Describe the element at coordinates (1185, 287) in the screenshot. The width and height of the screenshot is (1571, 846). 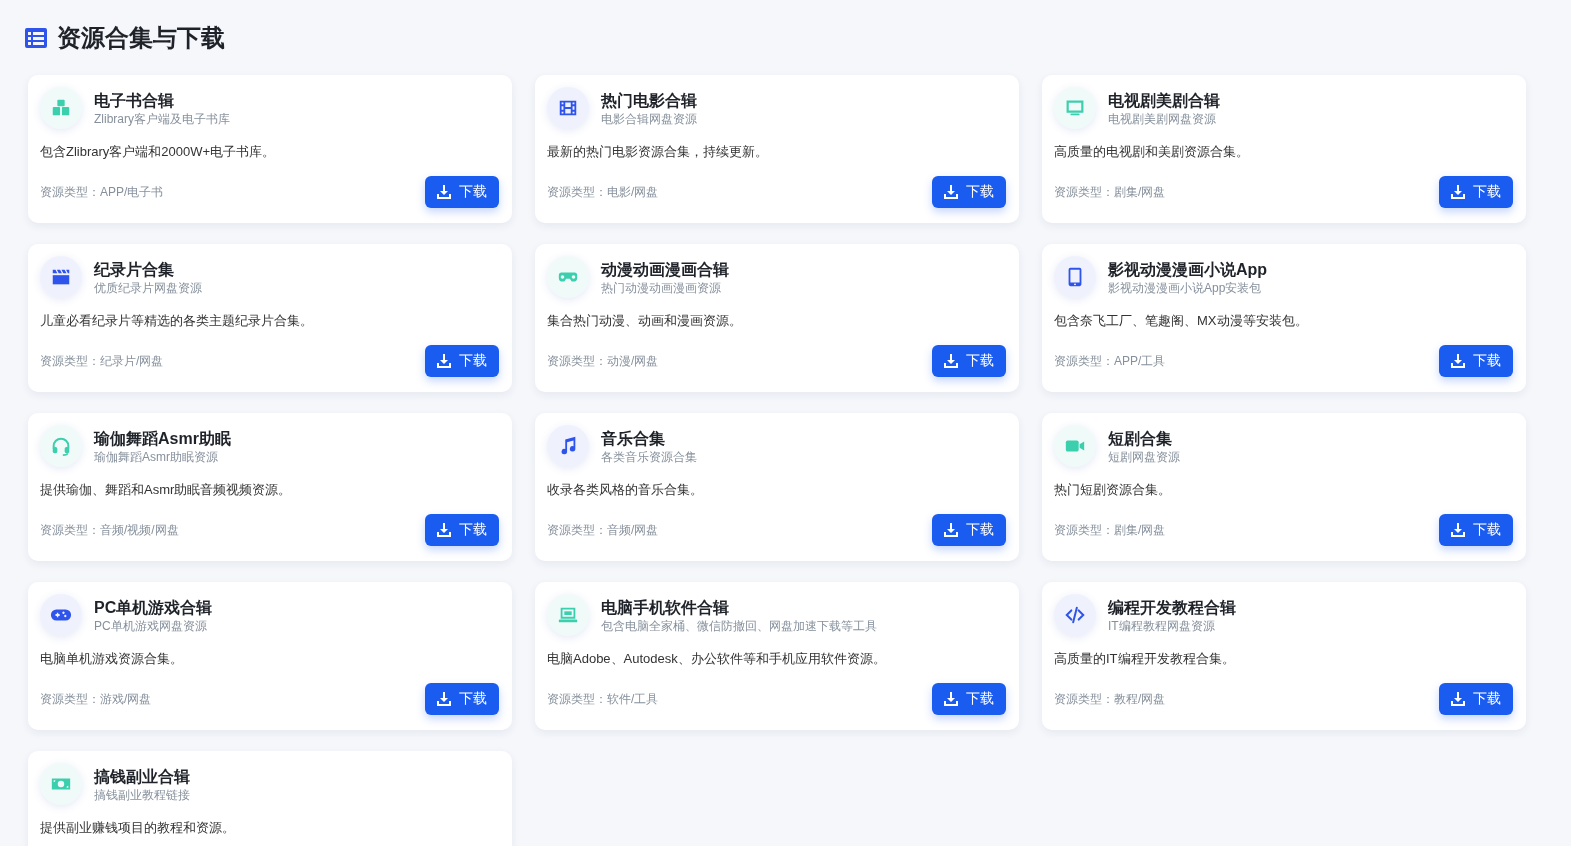
I see `card-subtitle: 影视动漫漫画小说App安装包` at that location.